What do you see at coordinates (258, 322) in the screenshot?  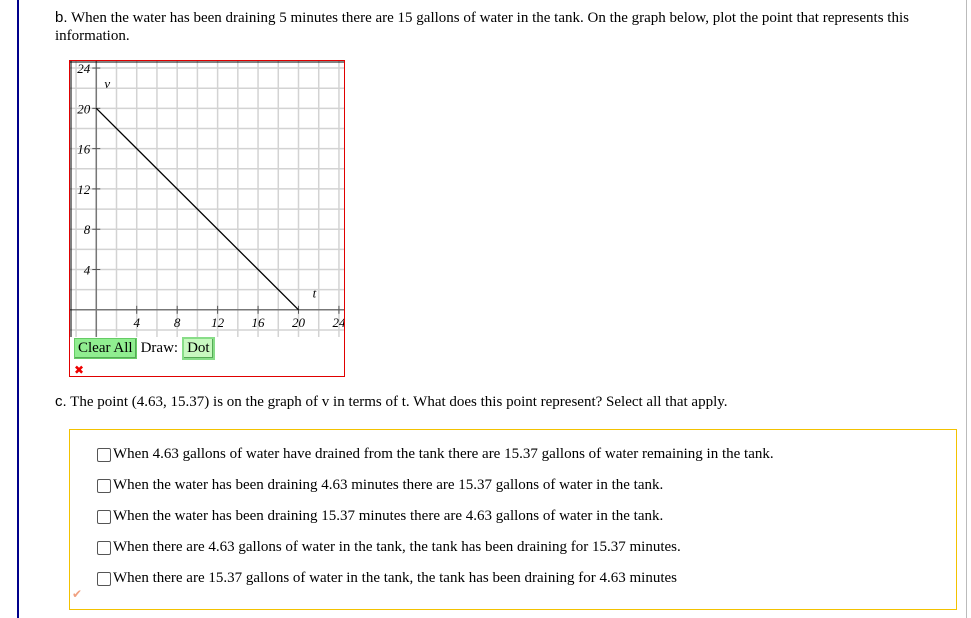 I see `x-tick-label: 16` at bounding box center [258, 322].